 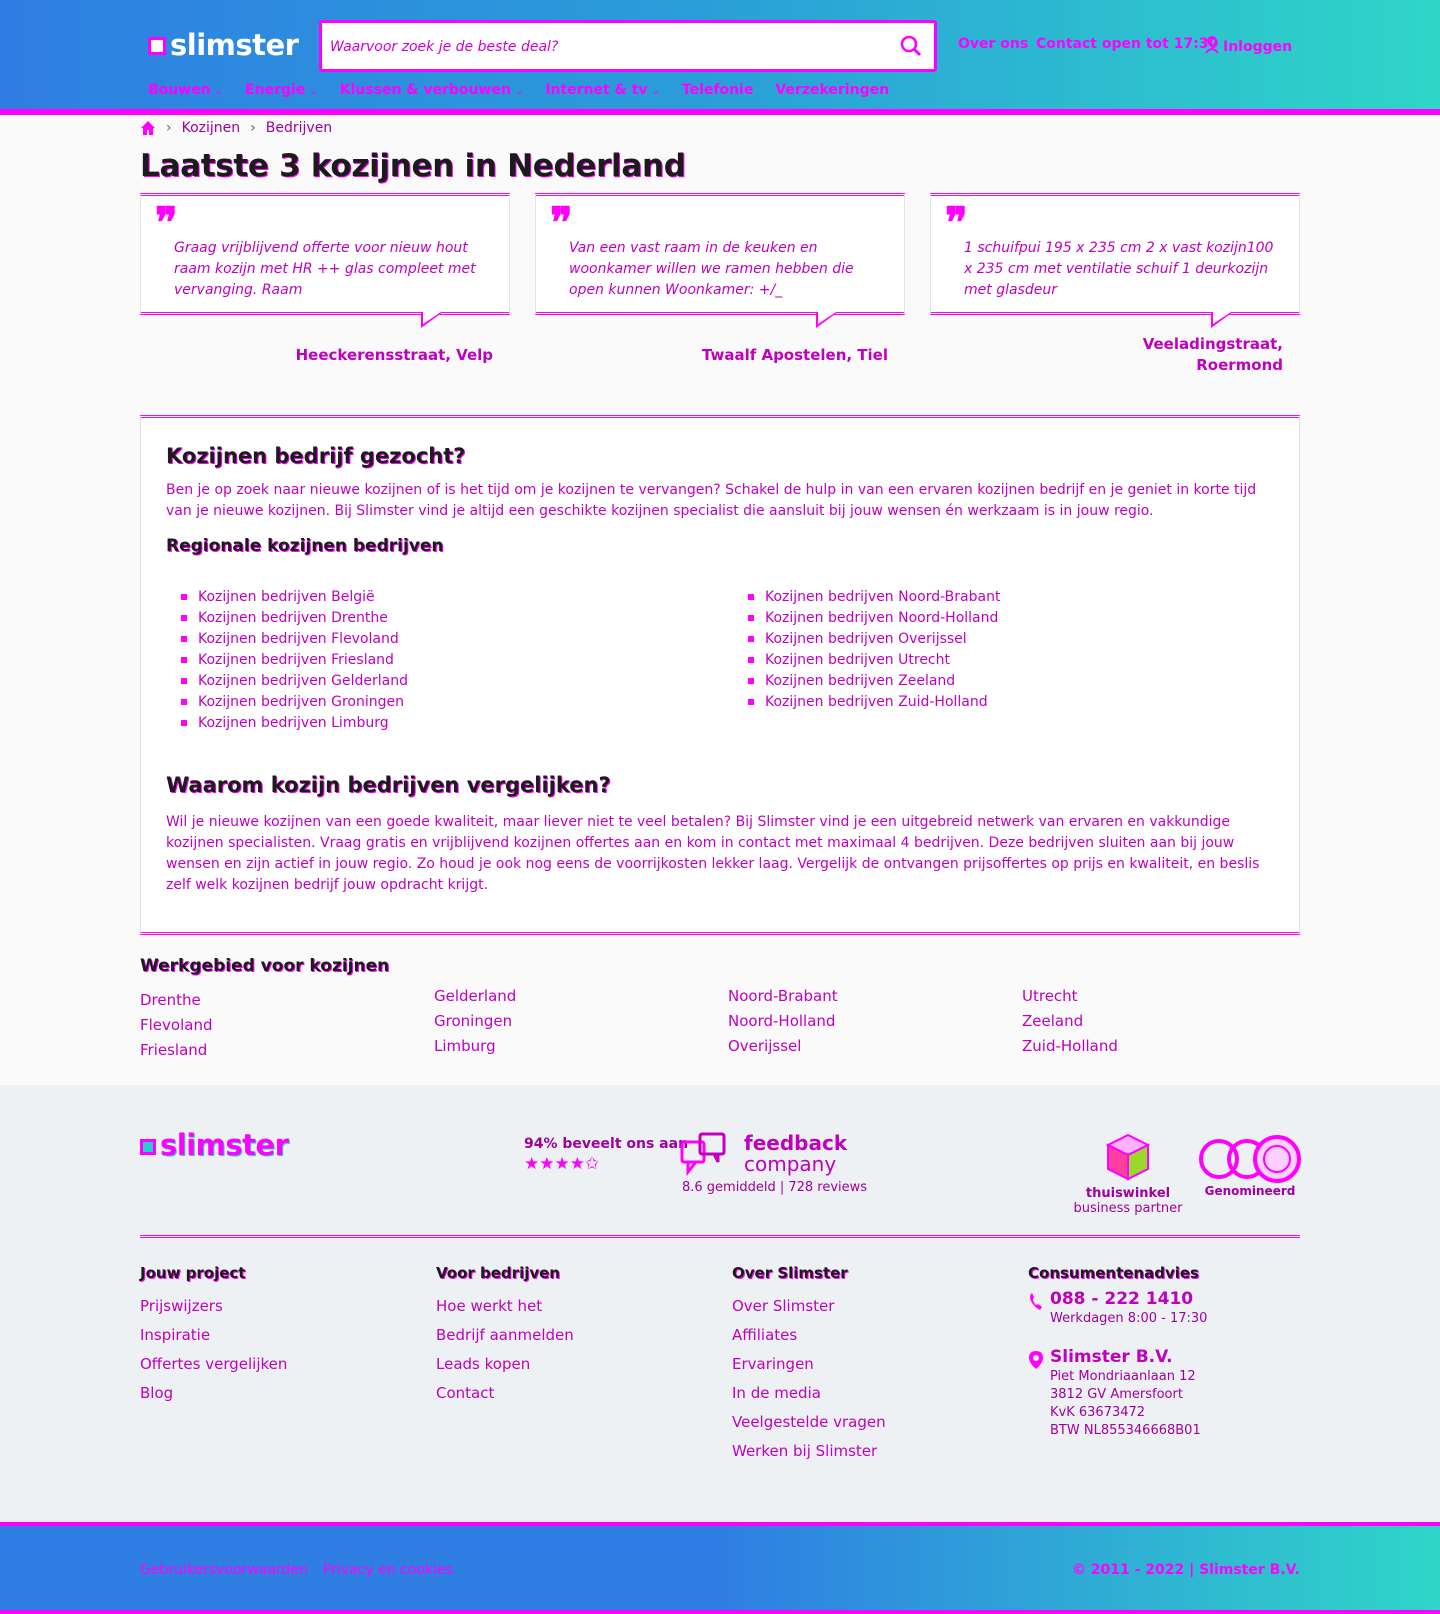 I want to click on werkgebied-link: Drenthe, so click(x=176, y=1000).